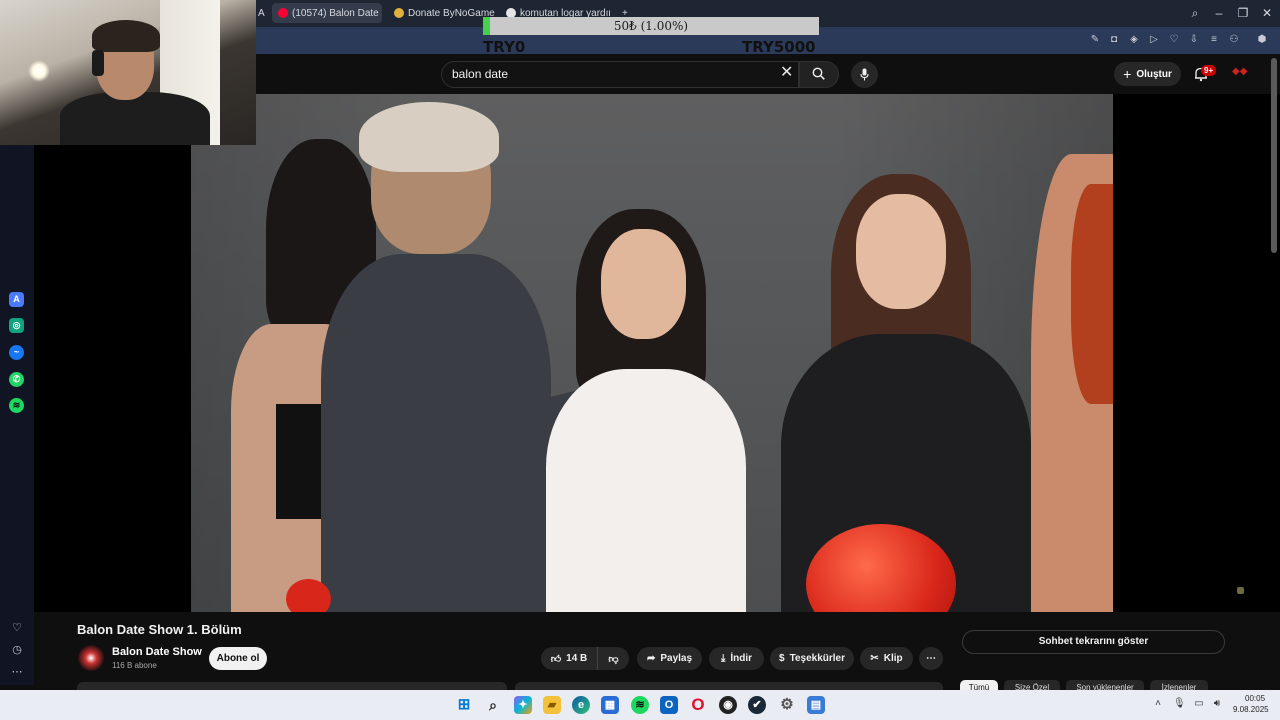 This screenshot has height=720, width=1280. Describe the element at coordinates (669, 705) in the screenshot. I see `outlook-icon: O` at that location.